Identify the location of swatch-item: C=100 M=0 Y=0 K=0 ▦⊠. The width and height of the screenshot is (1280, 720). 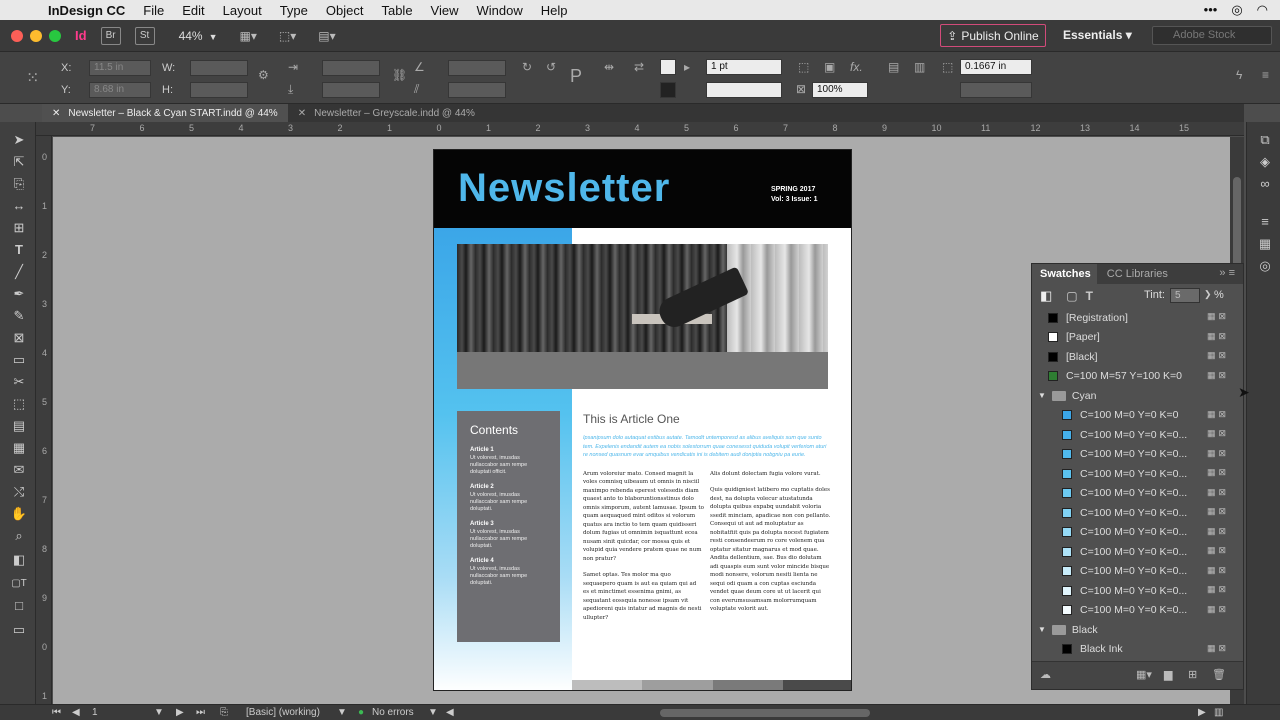
(1137, 416).